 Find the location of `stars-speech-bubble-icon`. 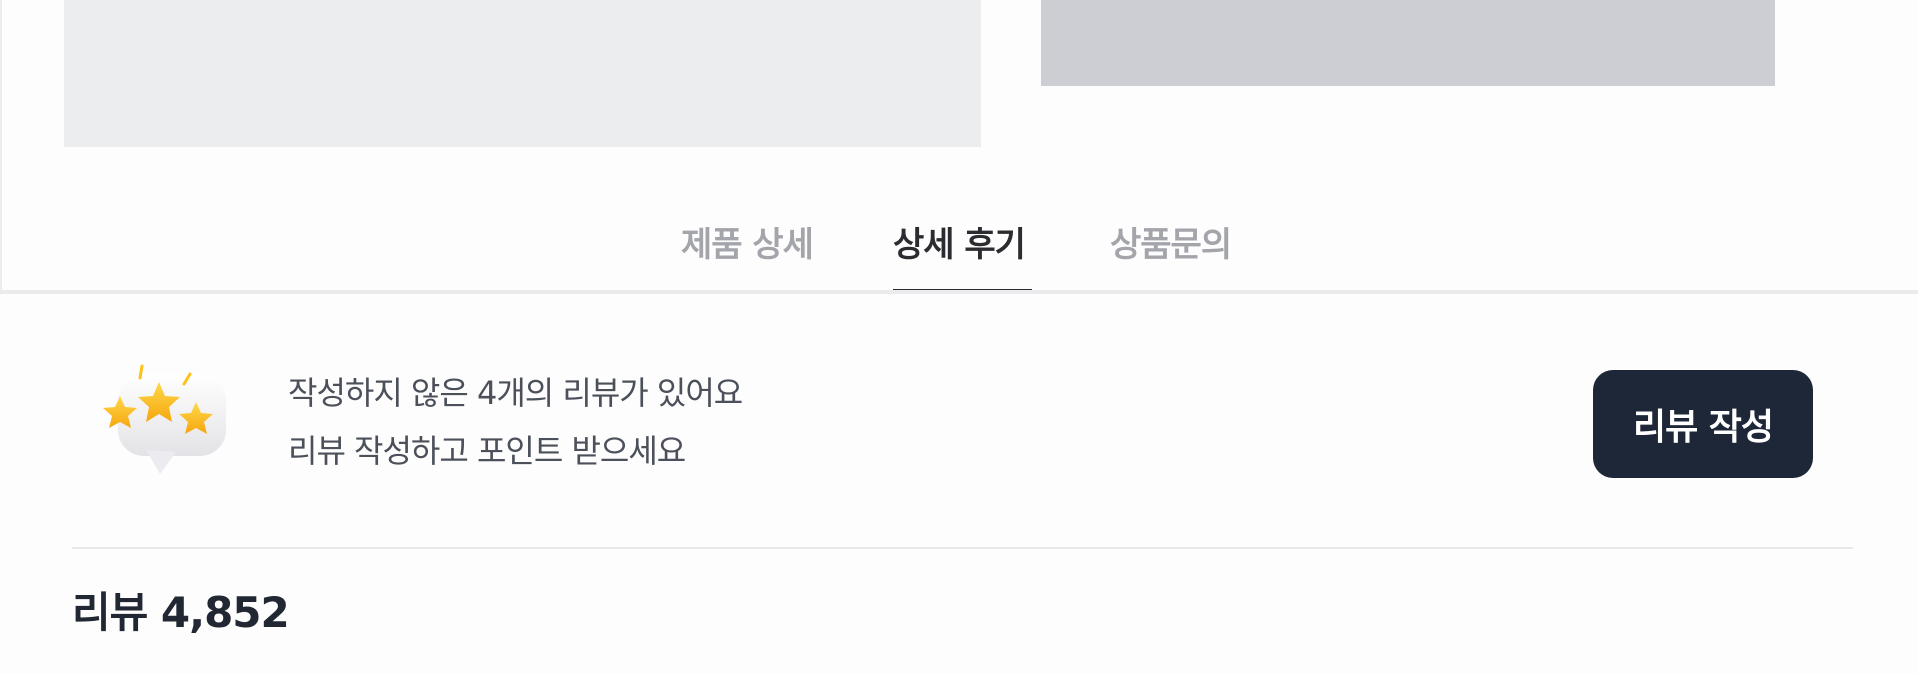

stars-speech-bubble-icon is located at coordinates (168, 424).